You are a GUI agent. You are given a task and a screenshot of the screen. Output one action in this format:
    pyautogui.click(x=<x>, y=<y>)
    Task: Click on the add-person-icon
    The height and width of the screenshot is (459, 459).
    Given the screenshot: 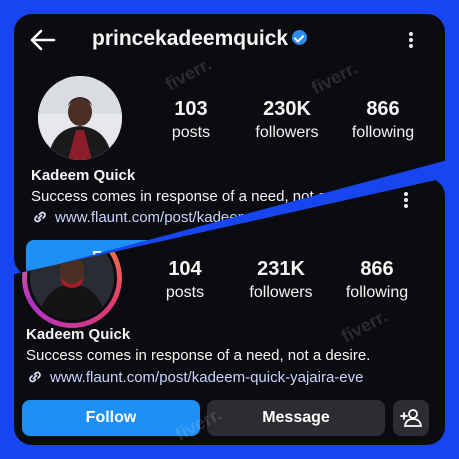 What is the action you would take?
    pyautogui.click(x=411, y=418)
    